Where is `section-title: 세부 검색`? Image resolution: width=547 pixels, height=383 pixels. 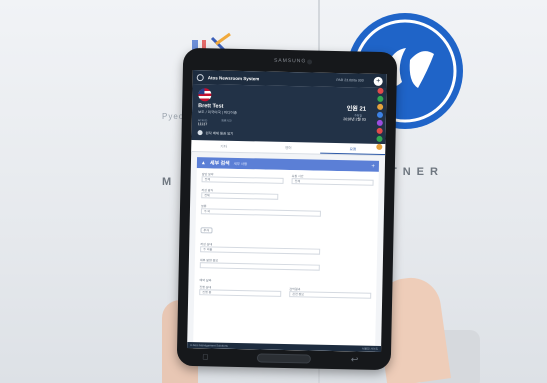 section-title: 세부 검색 is located at coordinates (219, 163).